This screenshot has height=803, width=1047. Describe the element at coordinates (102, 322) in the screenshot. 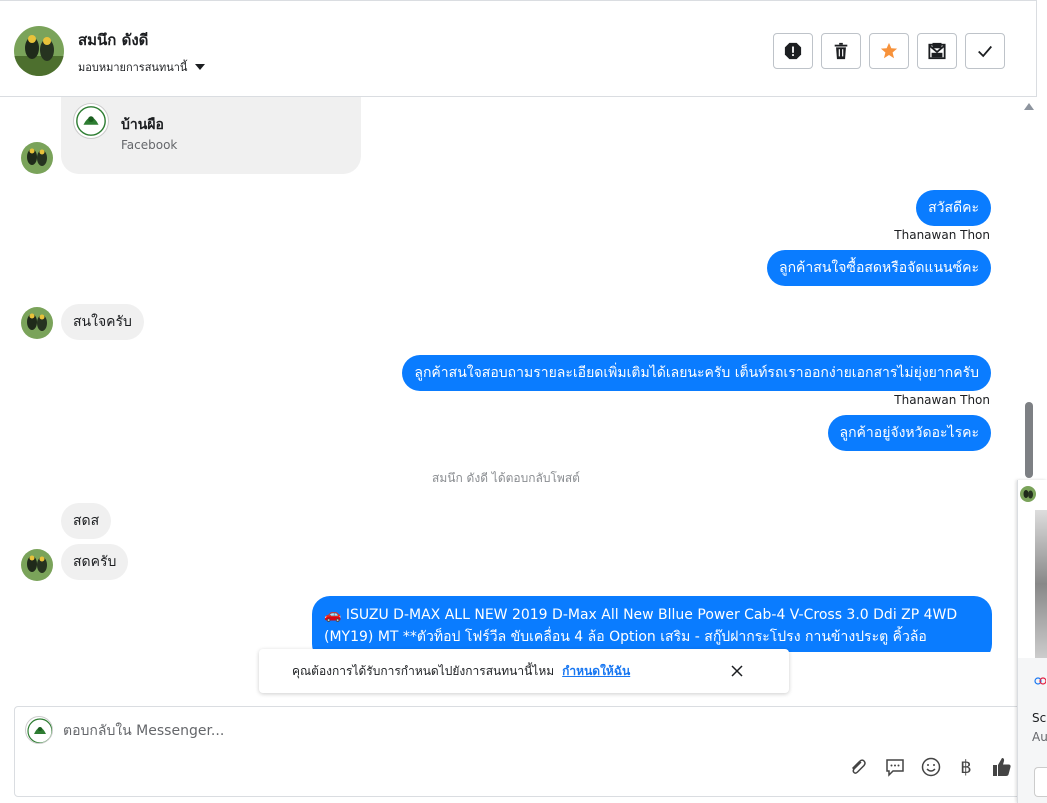

I see `message-bubble-incoming: สนใจครับ` at that location.